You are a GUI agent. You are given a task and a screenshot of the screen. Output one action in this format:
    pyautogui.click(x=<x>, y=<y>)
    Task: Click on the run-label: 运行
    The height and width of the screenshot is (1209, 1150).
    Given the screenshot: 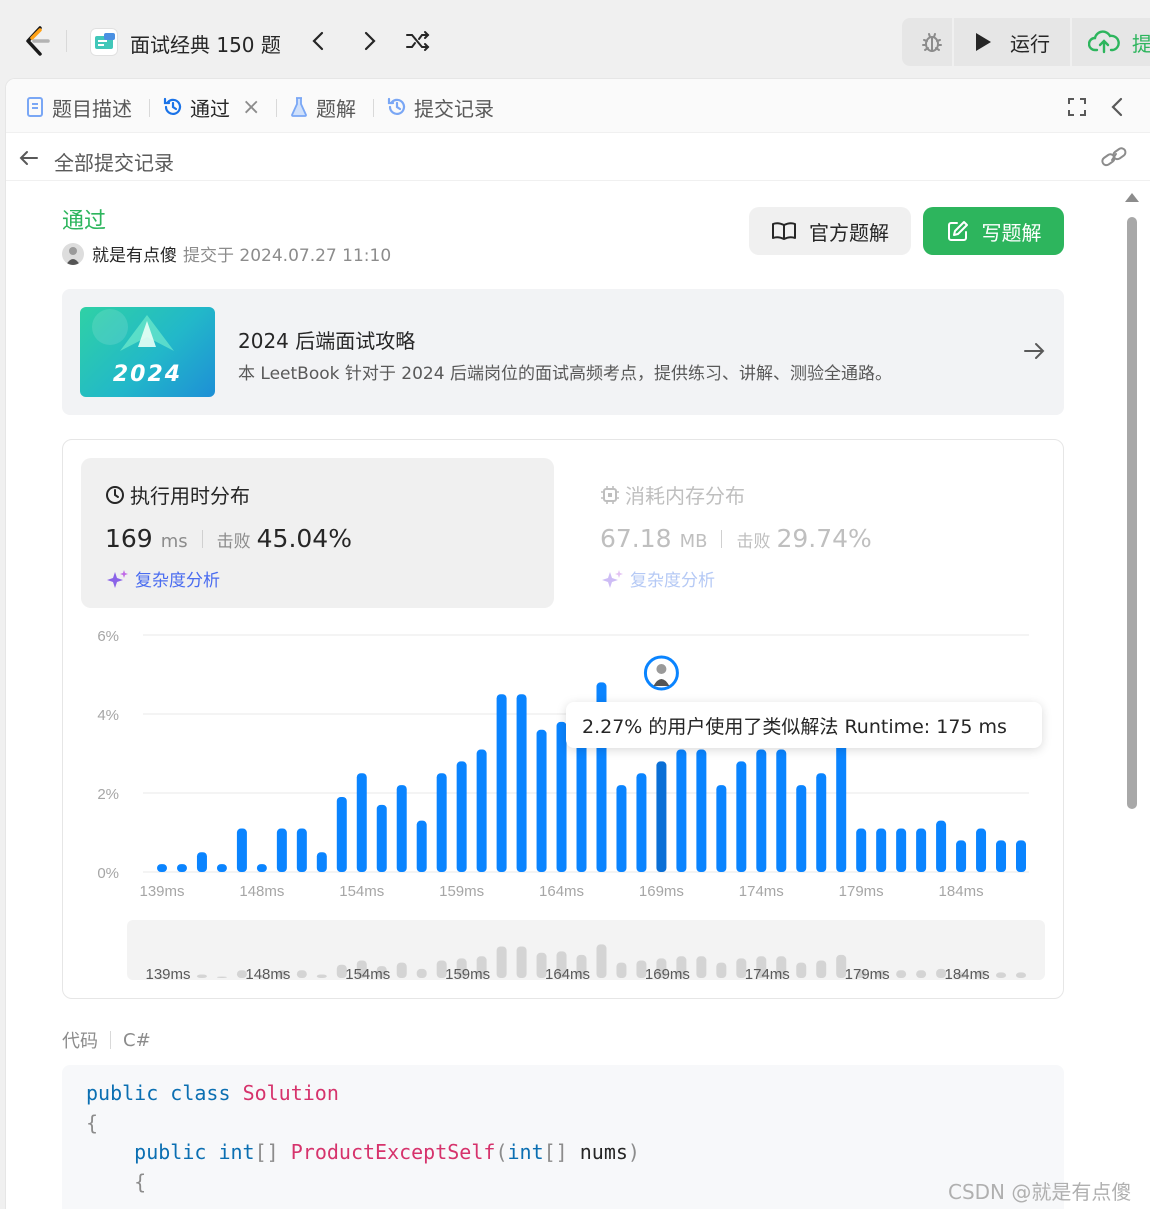 What is the action you would take?
    pyautogui.click(x=1030, y=43)
    